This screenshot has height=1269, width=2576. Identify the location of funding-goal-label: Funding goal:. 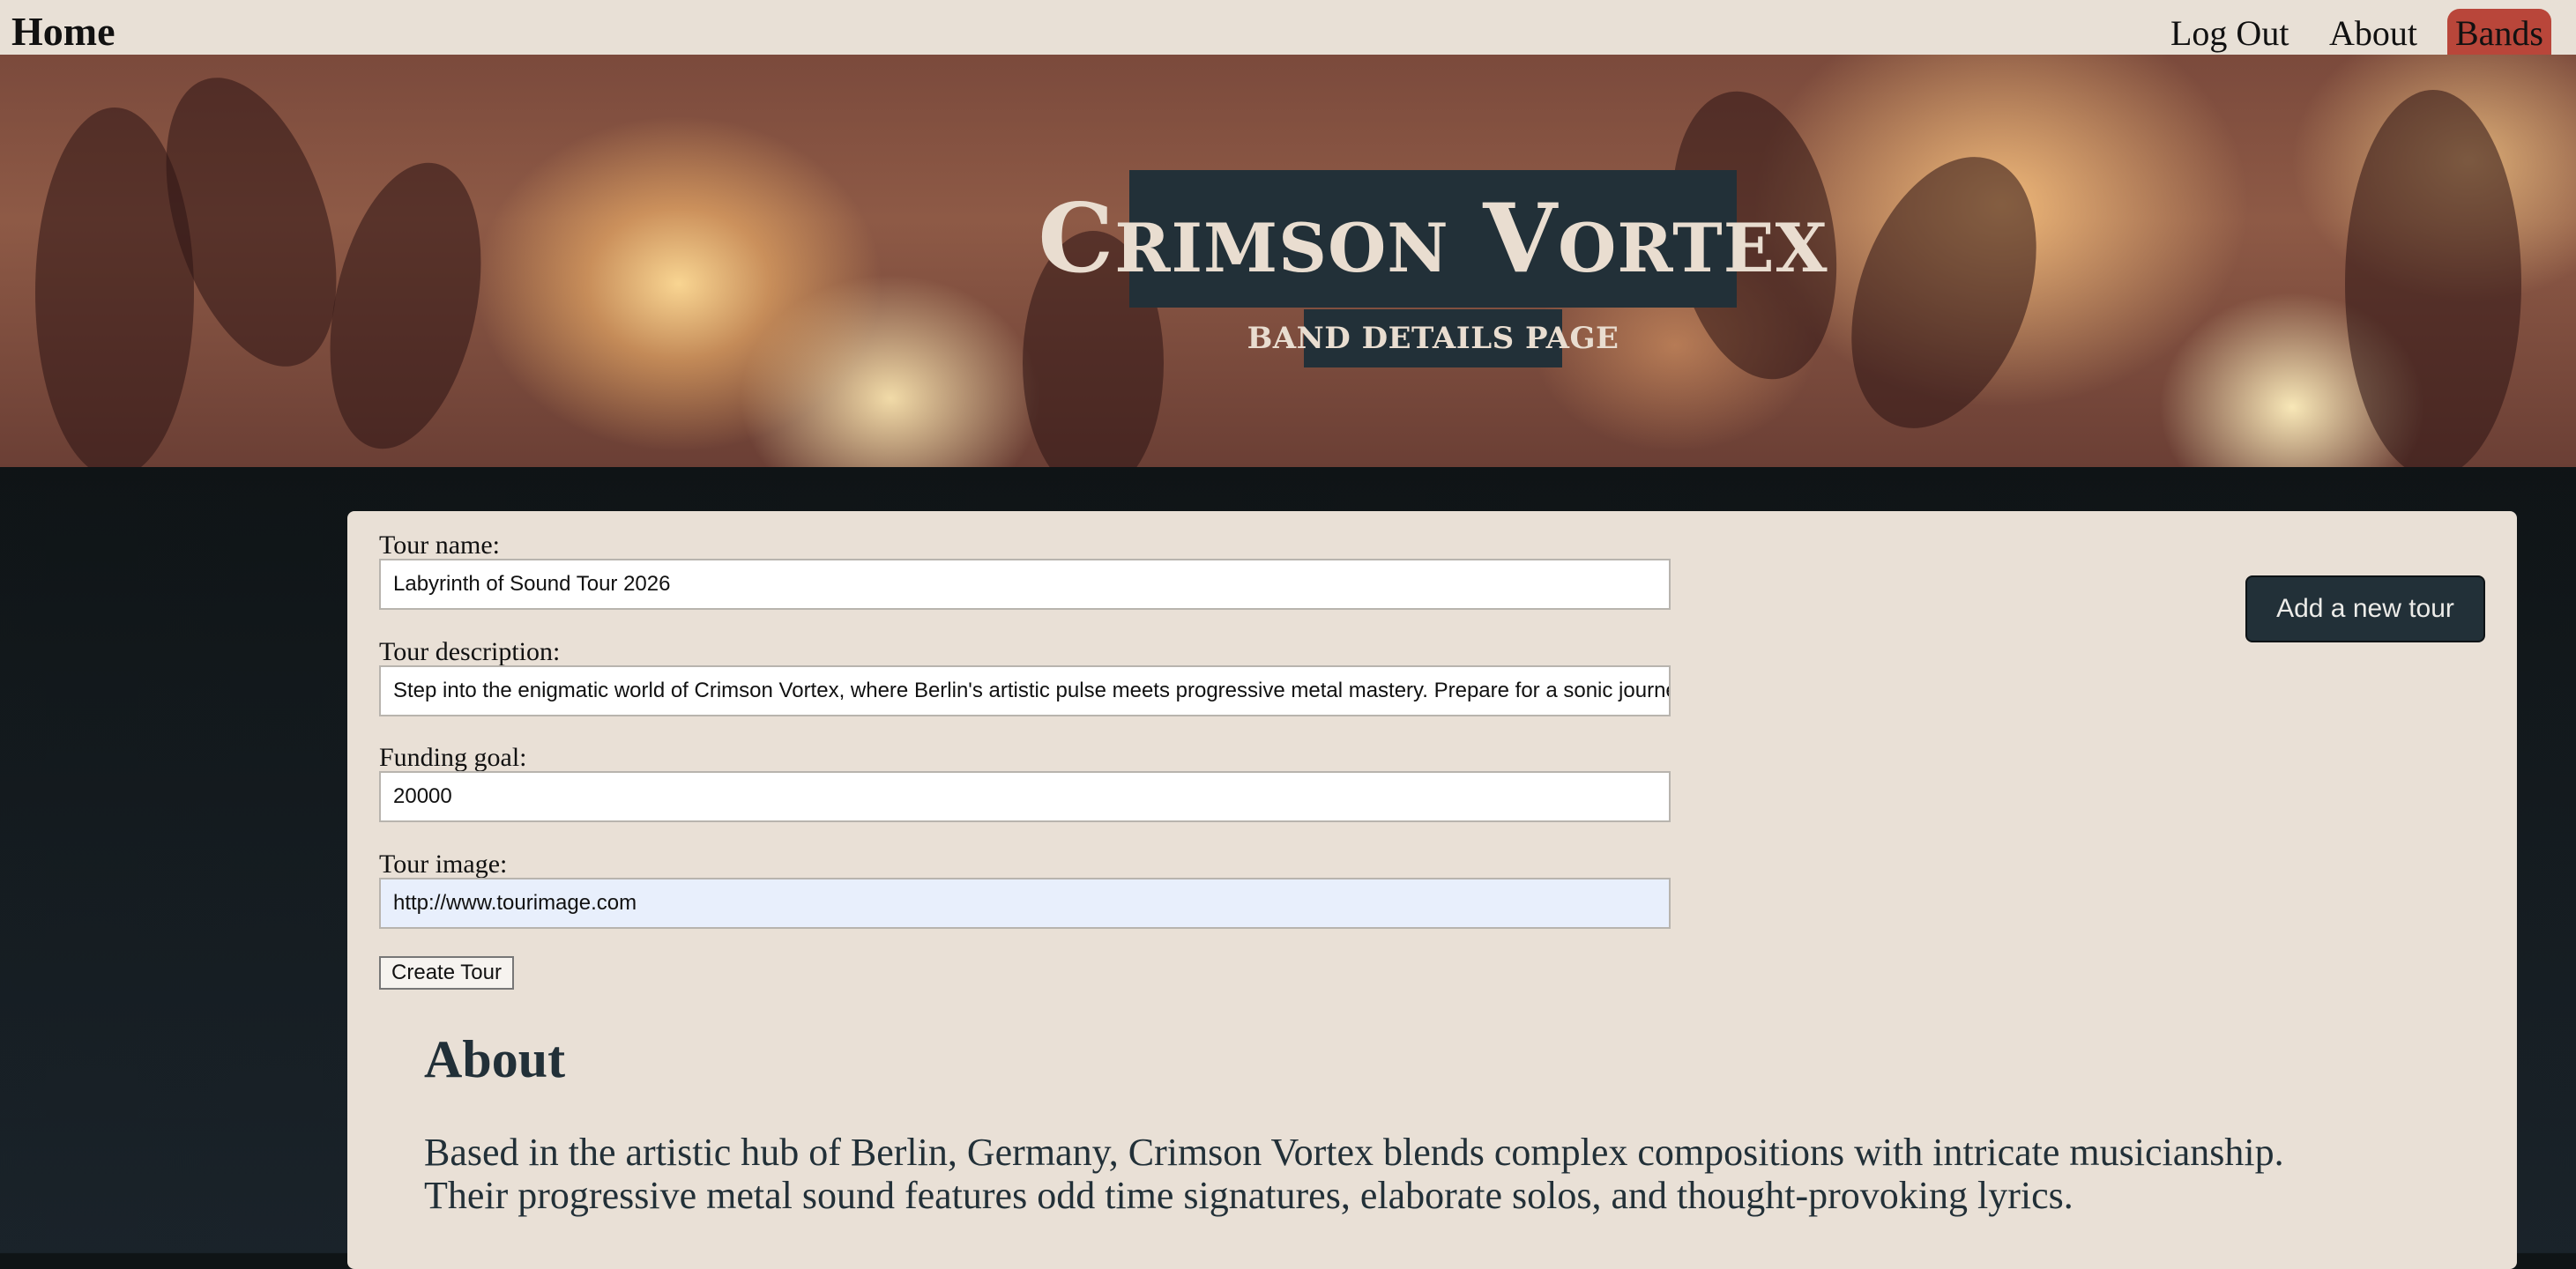
(453, 757).